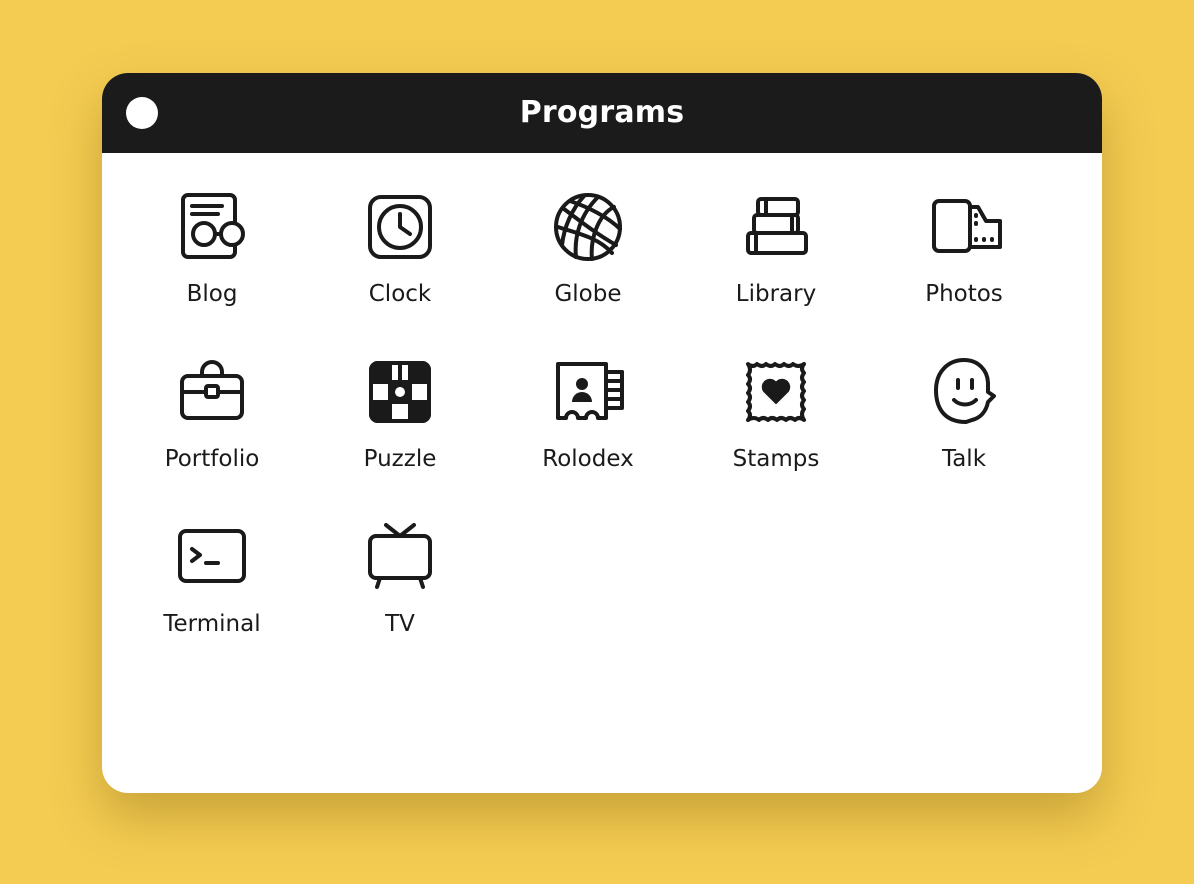 This screenshot has width=1194, height=884. I want to click on app-photos: Photos, so click(964, 271).